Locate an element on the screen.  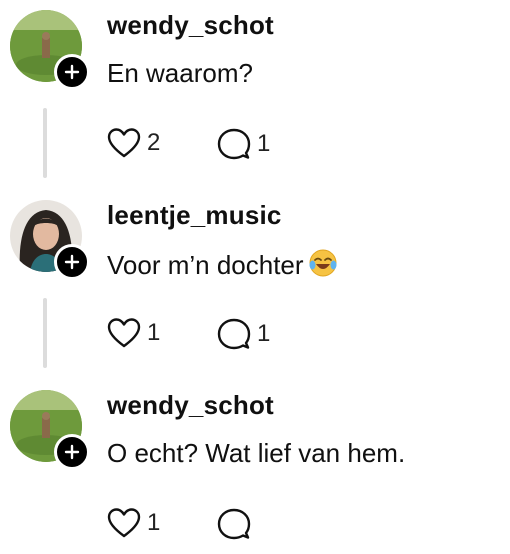
comment-text: O echt? Wat lief van hem. is located at coordinates (256, 453).